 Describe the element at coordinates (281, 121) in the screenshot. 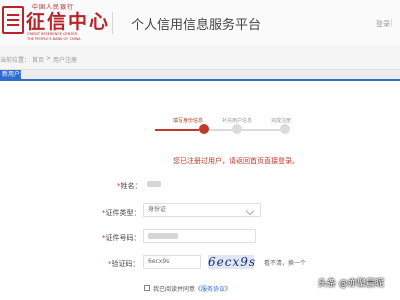

I see `step-3-label: 完成注册` at that location.